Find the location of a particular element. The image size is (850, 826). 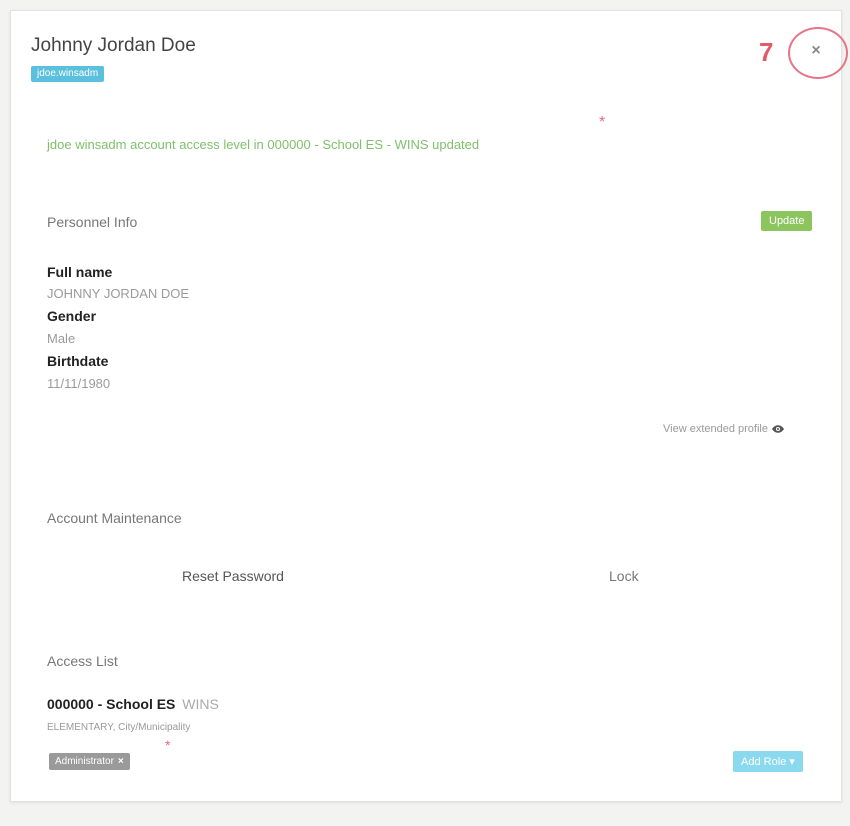

update-button: Update is located at coordinates (787, 221).